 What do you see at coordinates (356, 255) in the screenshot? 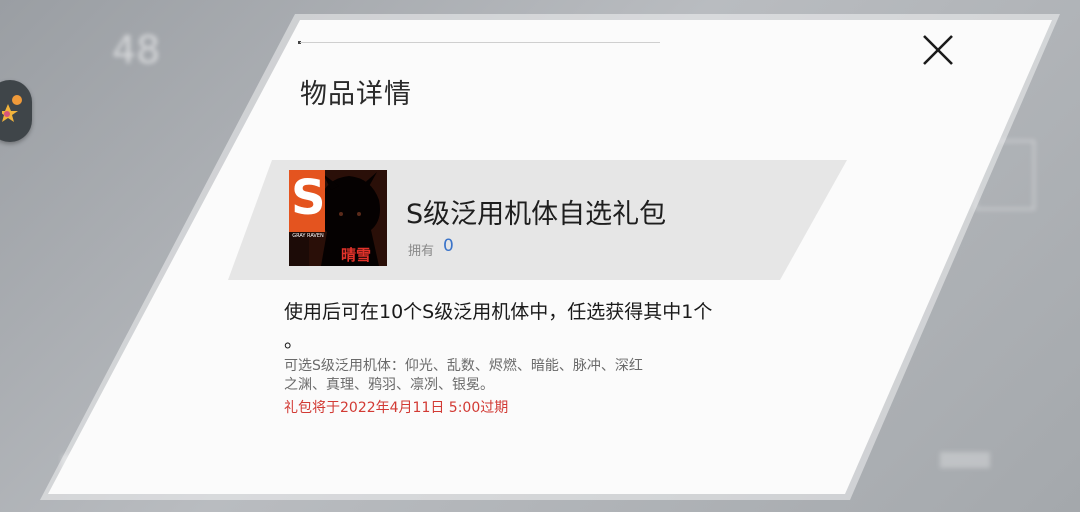
I see `character-mark: 晴雪` at bounding box center [356, 255].